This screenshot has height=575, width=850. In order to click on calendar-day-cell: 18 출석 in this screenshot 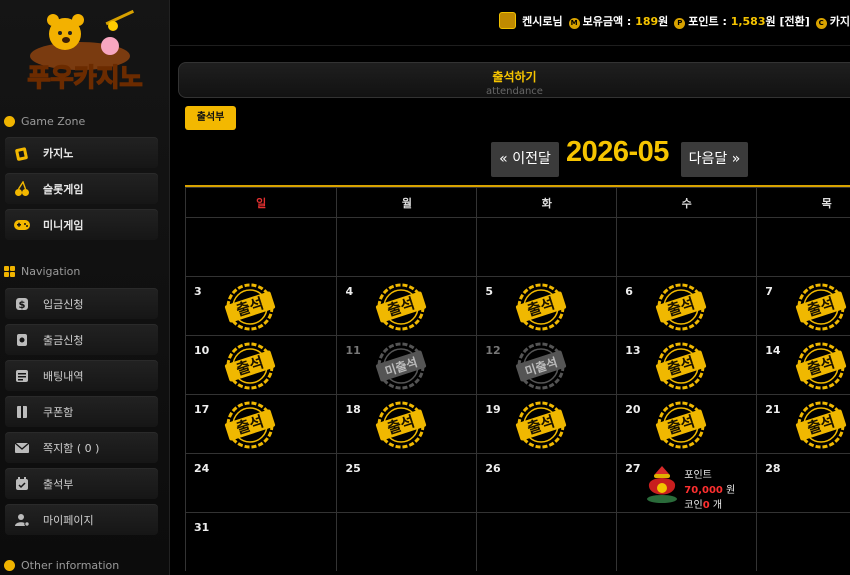, I will do `click(407, 424)`.